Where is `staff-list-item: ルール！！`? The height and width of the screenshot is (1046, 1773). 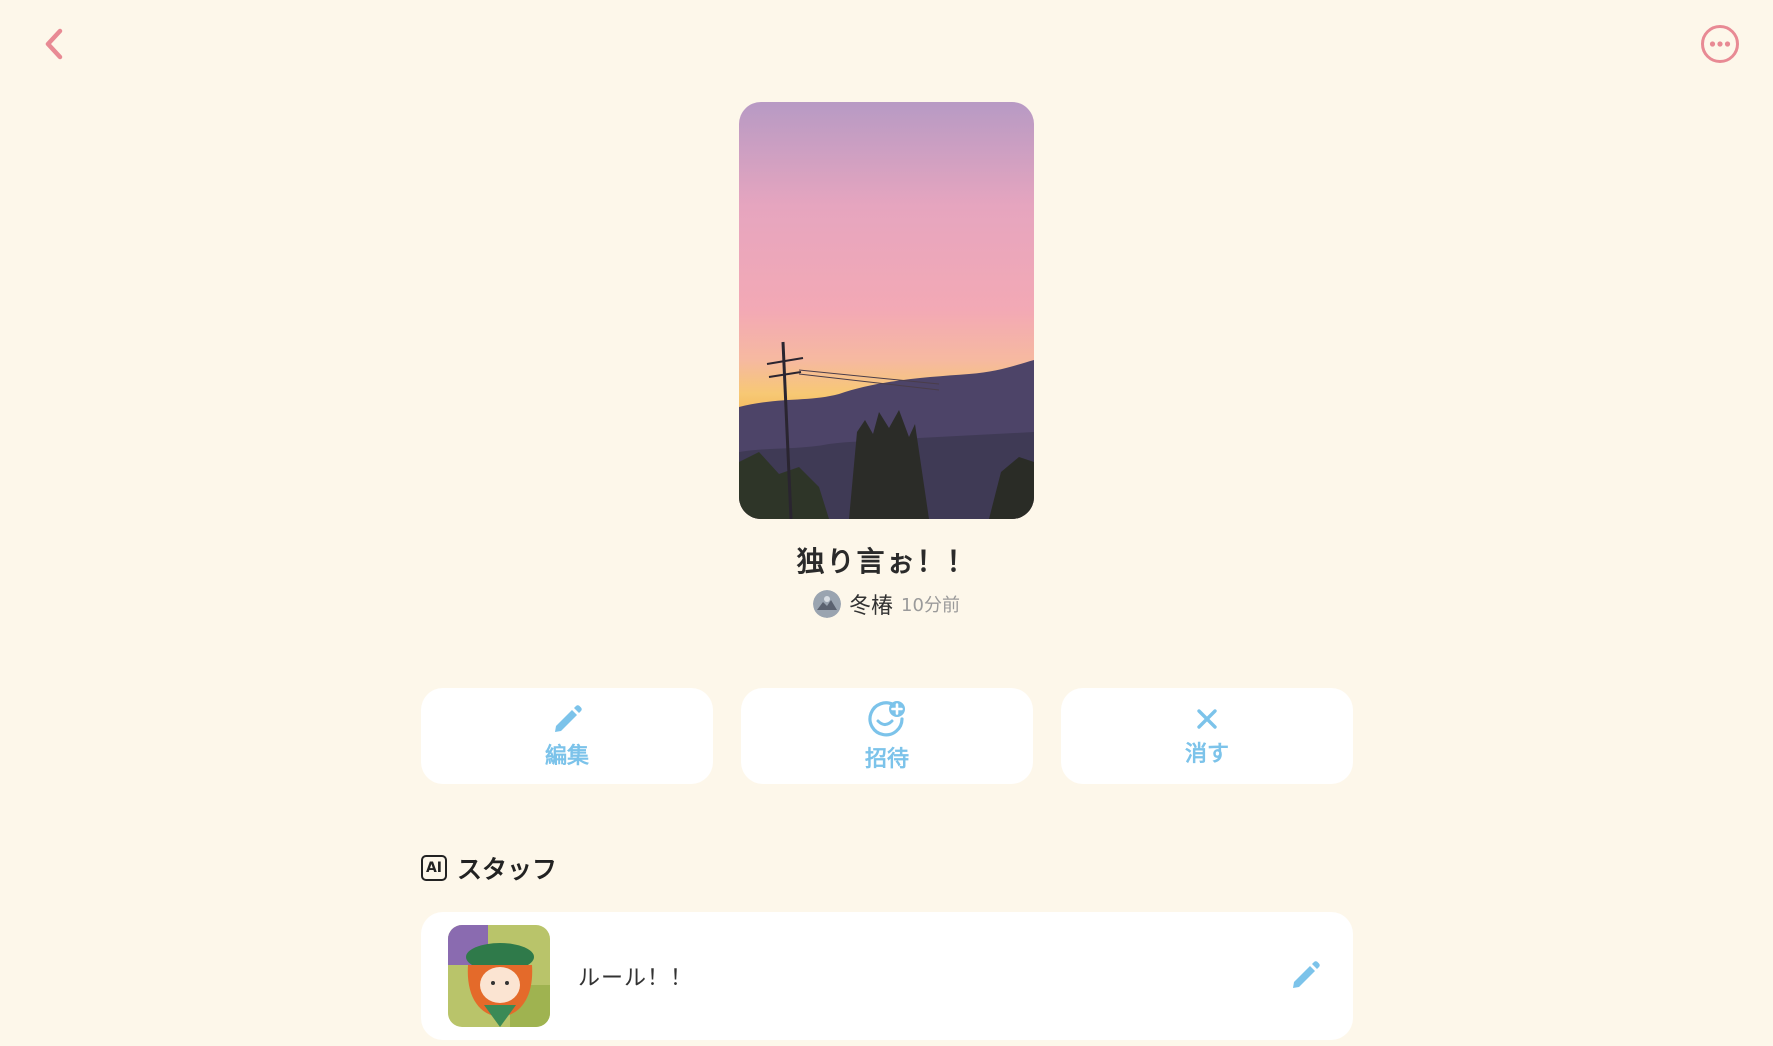
staff-list-item: ルール！！ is located at coordinates (887, 976).